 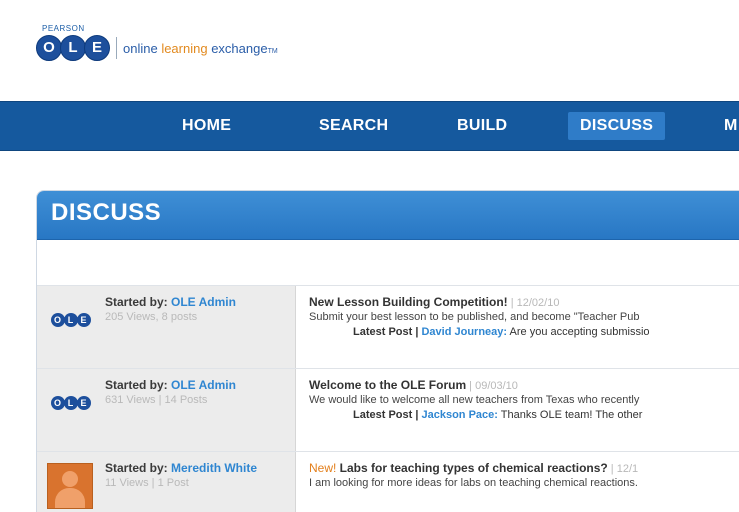 What do you see at coordinates (492, 386) in the screenshot?
I see `thread-date: | 09/03/10` at bounding box center [492, 386].